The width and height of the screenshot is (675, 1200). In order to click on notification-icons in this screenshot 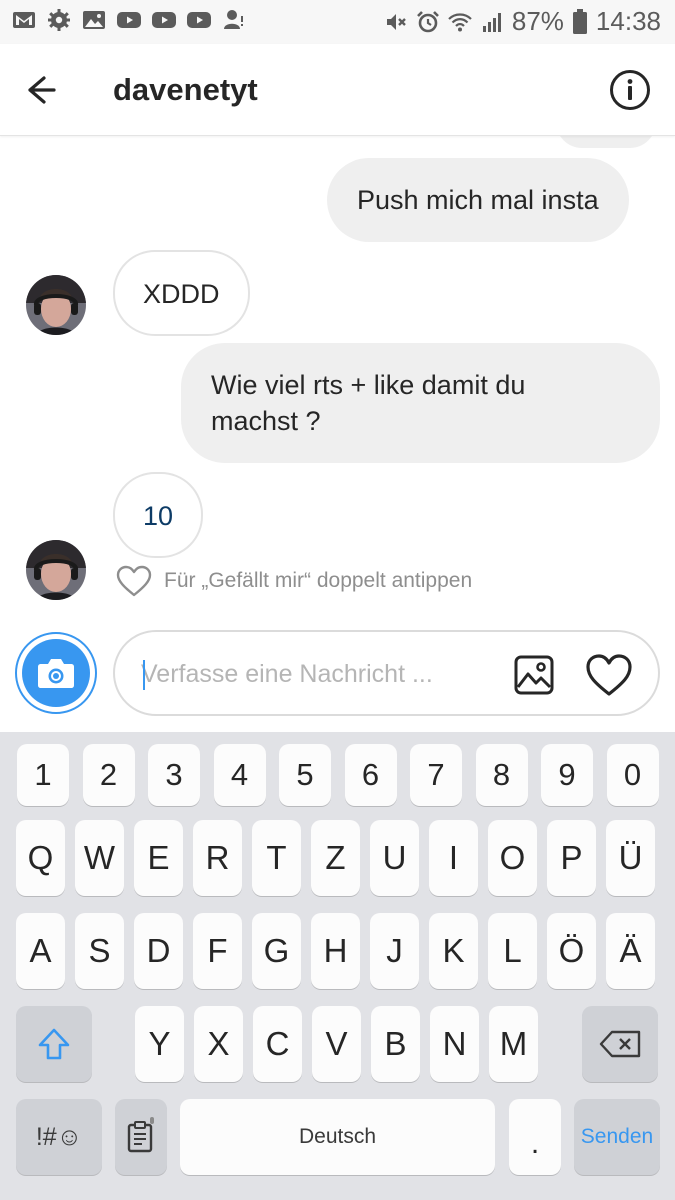, I will do `click(129, 20)`.